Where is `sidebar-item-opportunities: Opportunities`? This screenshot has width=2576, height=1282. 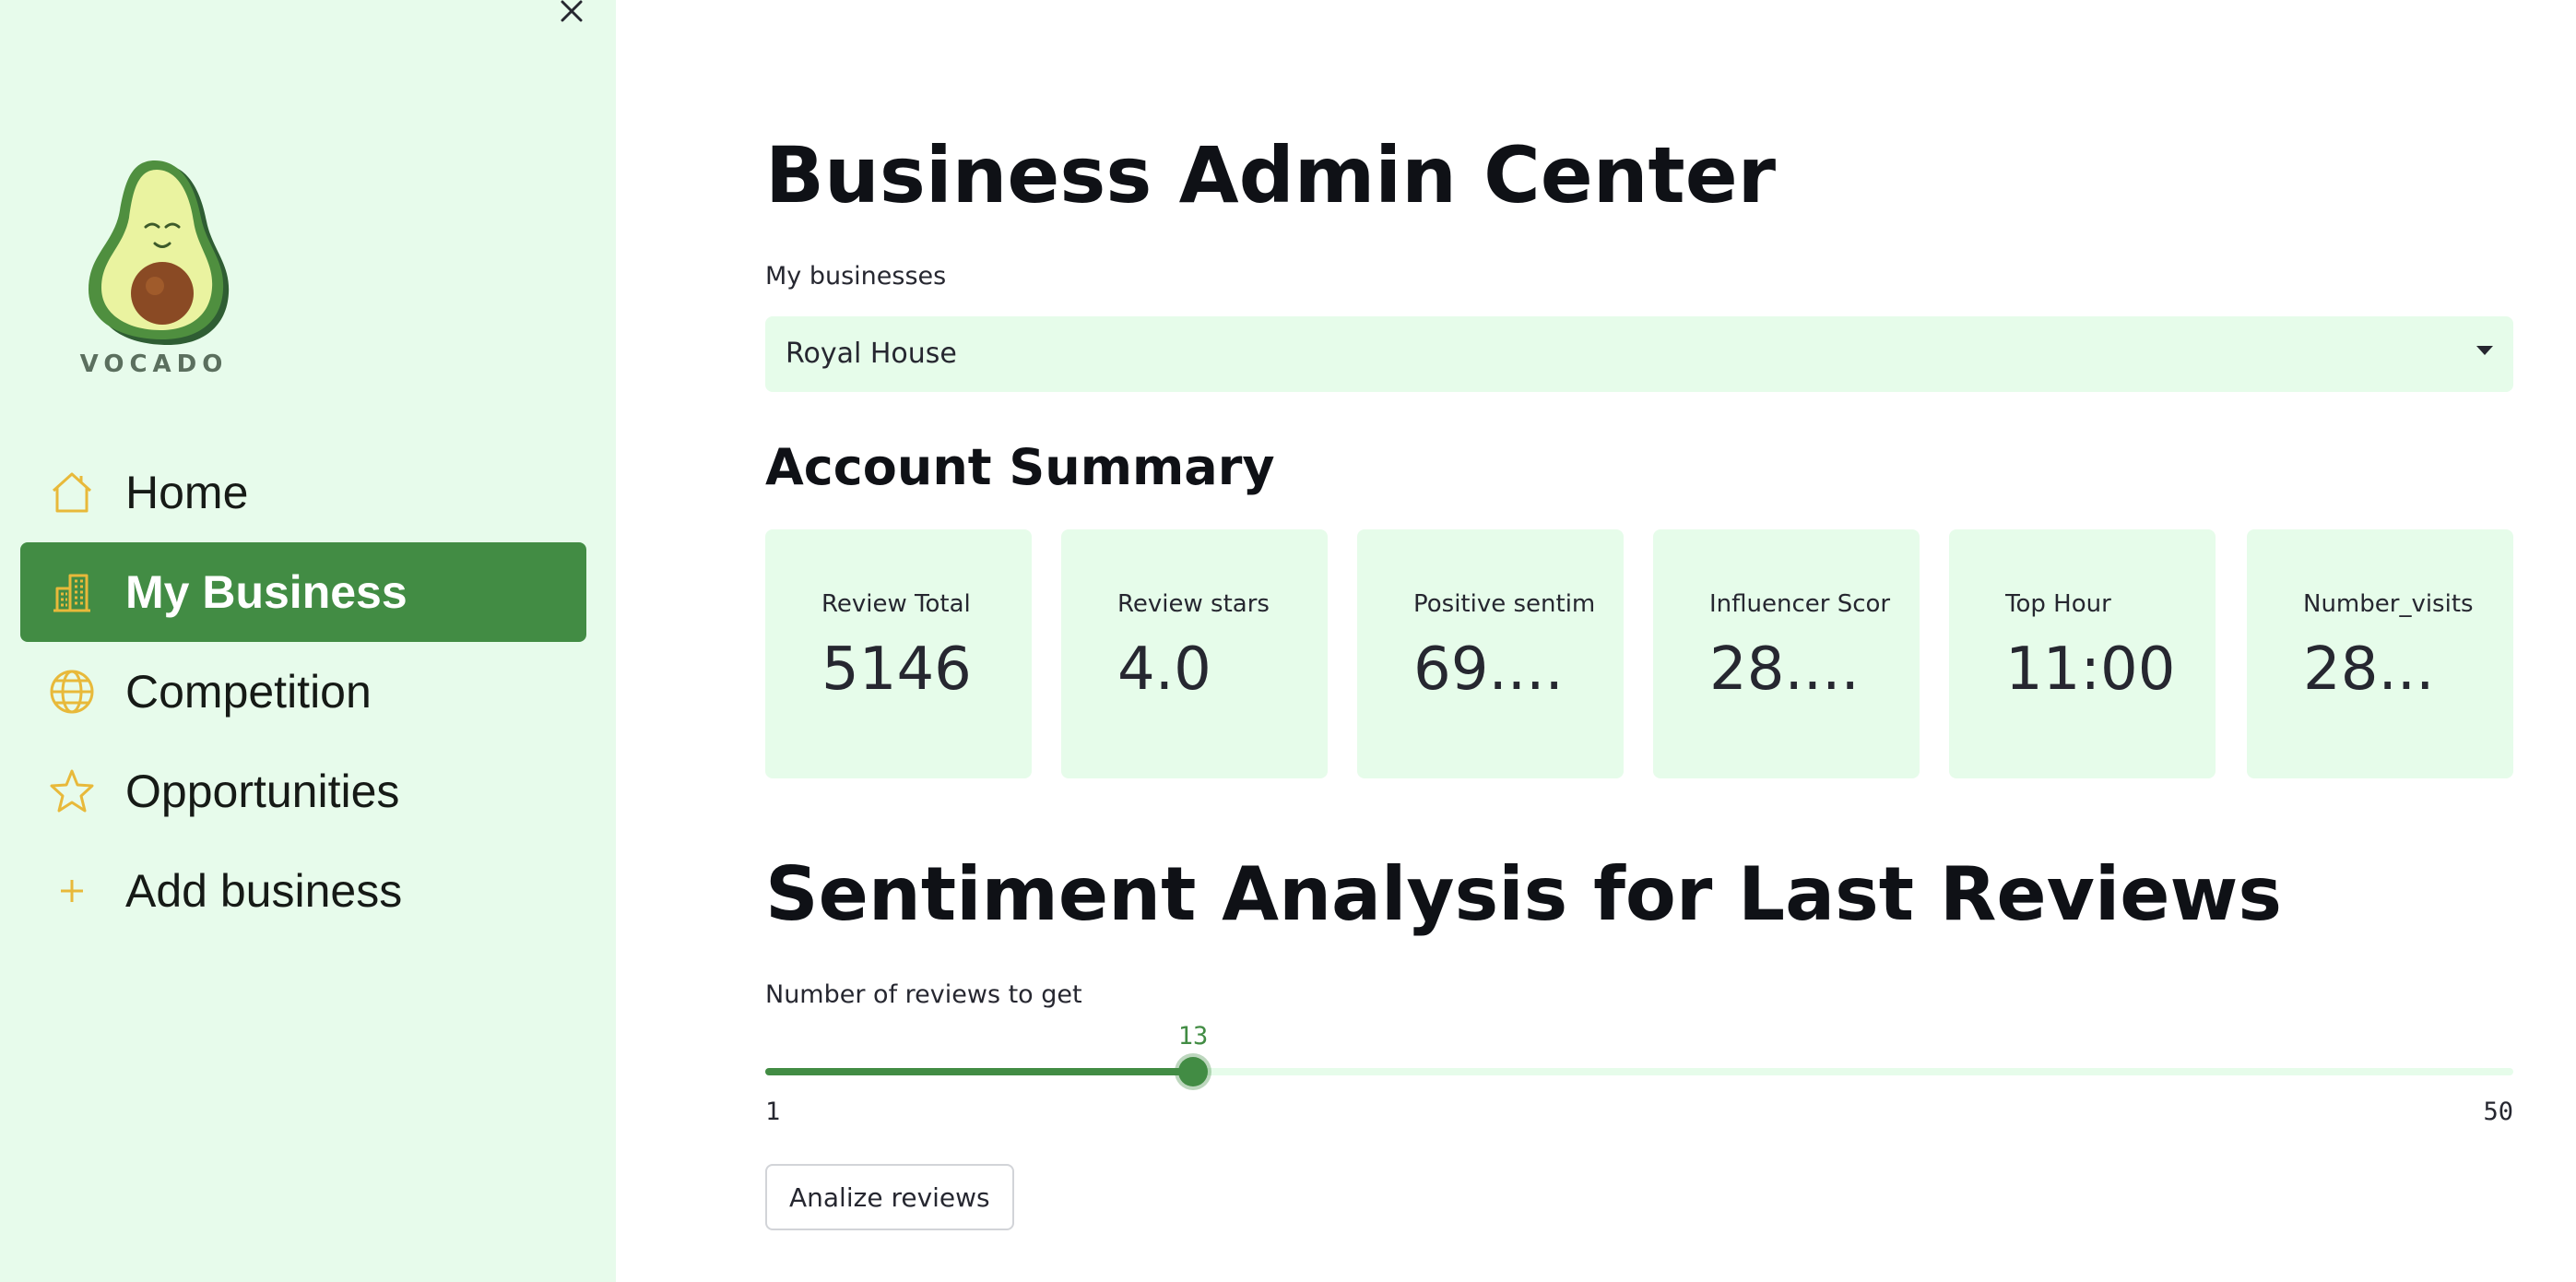
sidebar-item-opportunities: Opportunities is located at coordinates (303, 791).